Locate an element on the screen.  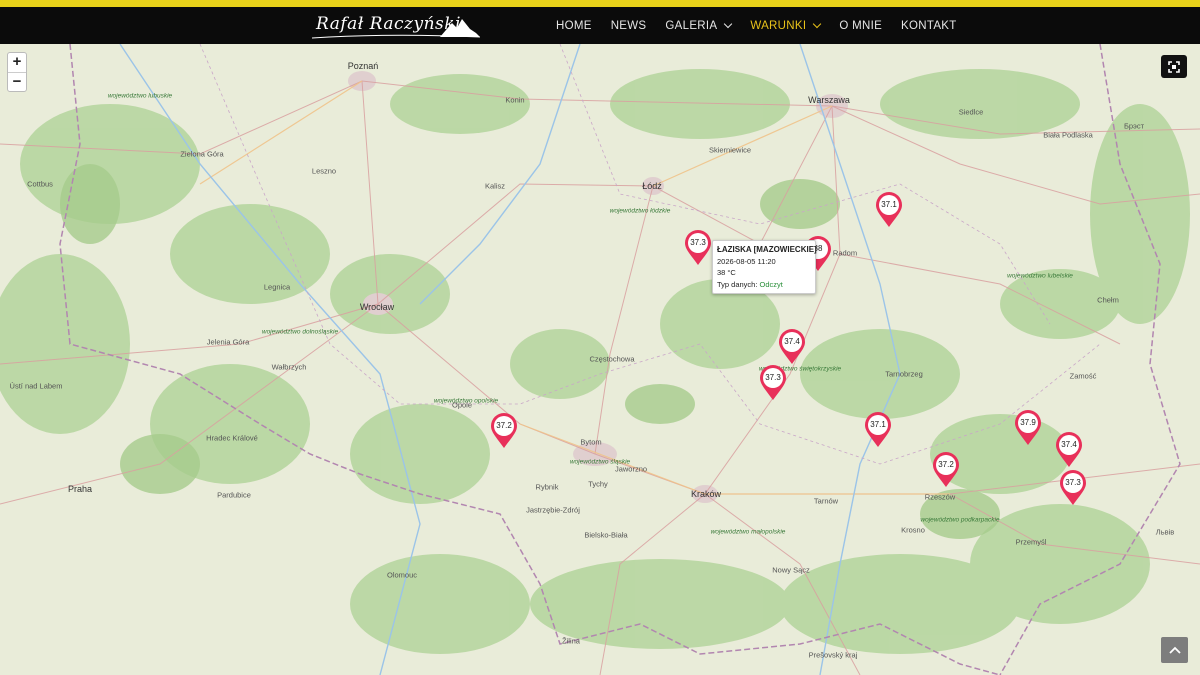
place-label: Wałbrzych is located at coordinates (289, 367).